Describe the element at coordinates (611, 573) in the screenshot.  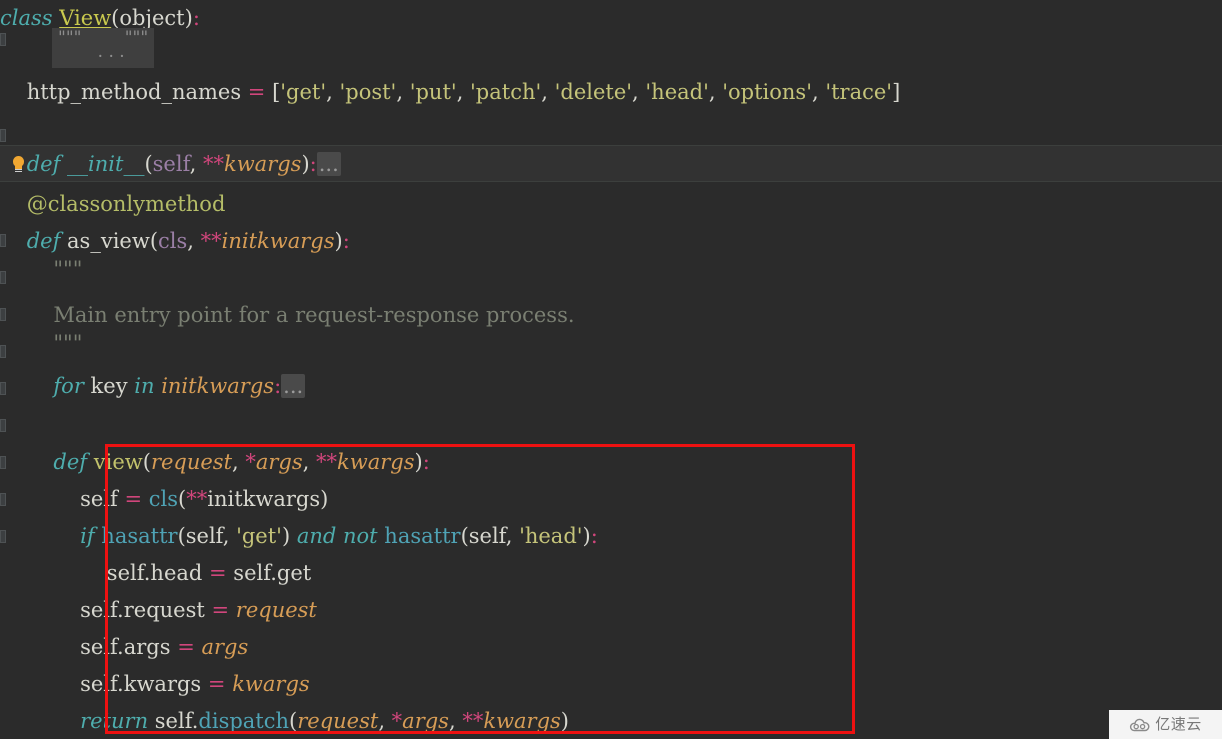
I see `line-self-head: self.head = self.get` at that location.